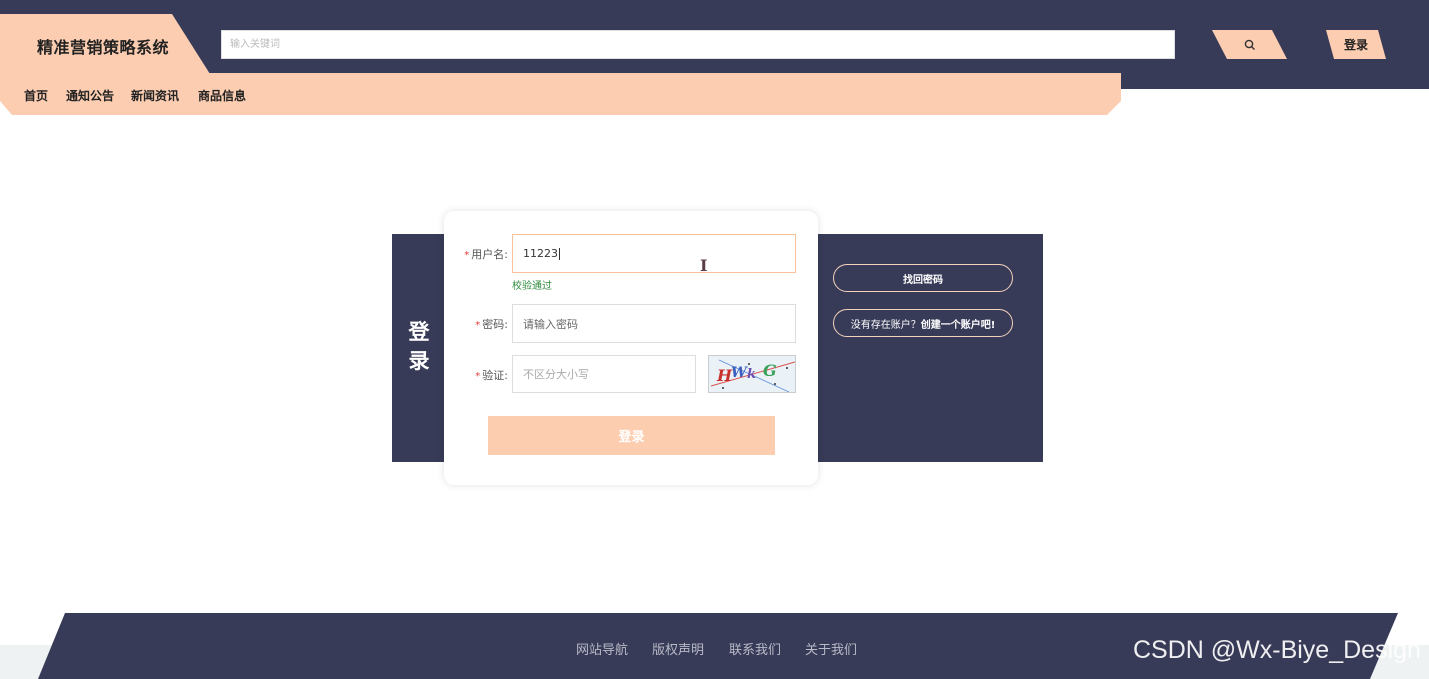  I want to click on footer-link-copyright: 版权声明, so click(678, 648).